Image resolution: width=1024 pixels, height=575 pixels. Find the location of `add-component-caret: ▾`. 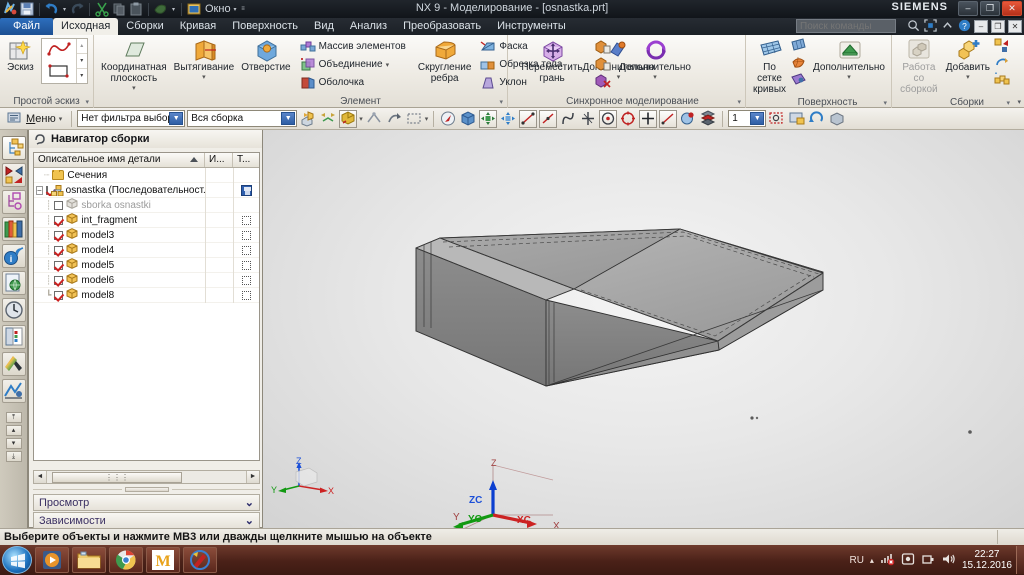

add-component-caret: ▾ is located at coordinates (968, 77).